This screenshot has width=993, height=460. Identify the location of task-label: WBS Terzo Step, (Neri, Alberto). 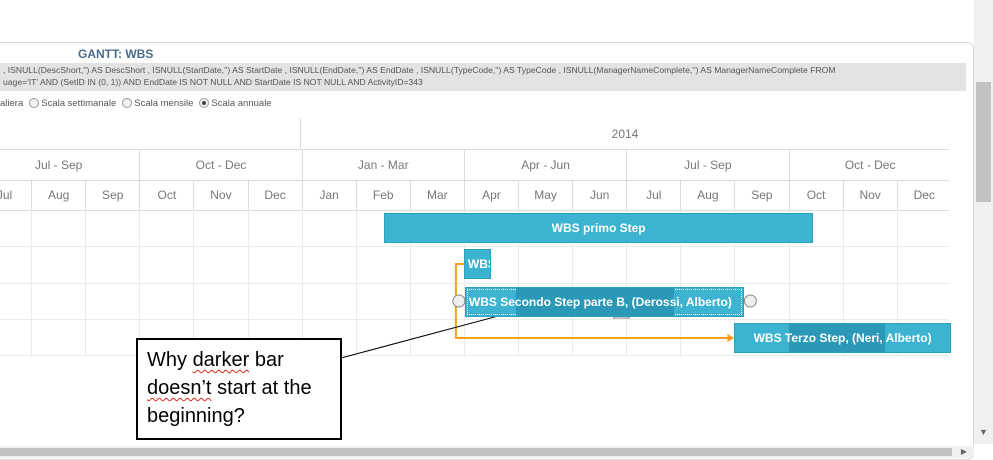
(842, 338).